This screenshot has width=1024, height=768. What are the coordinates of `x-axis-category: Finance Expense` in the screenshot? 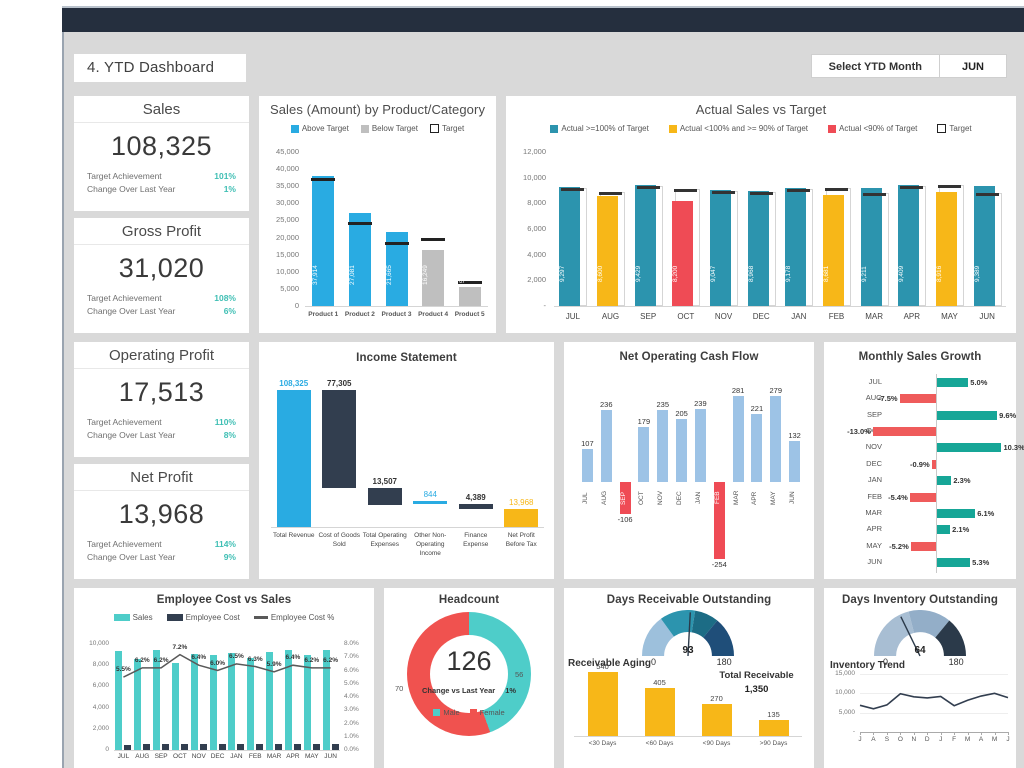 It's located at (476, 540).